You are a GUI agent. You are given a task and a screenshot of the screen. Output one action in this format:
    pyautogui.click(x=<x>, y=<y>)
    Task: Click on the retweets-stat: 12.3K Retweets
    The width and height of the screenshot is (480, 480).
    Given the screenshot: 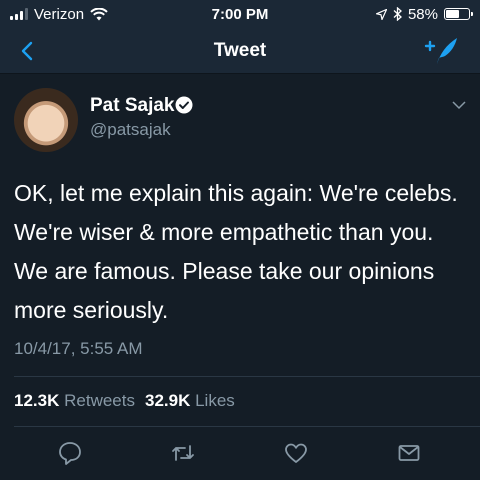 What is the action you would take?
    pyautogui.click(x=74, y=401)
    